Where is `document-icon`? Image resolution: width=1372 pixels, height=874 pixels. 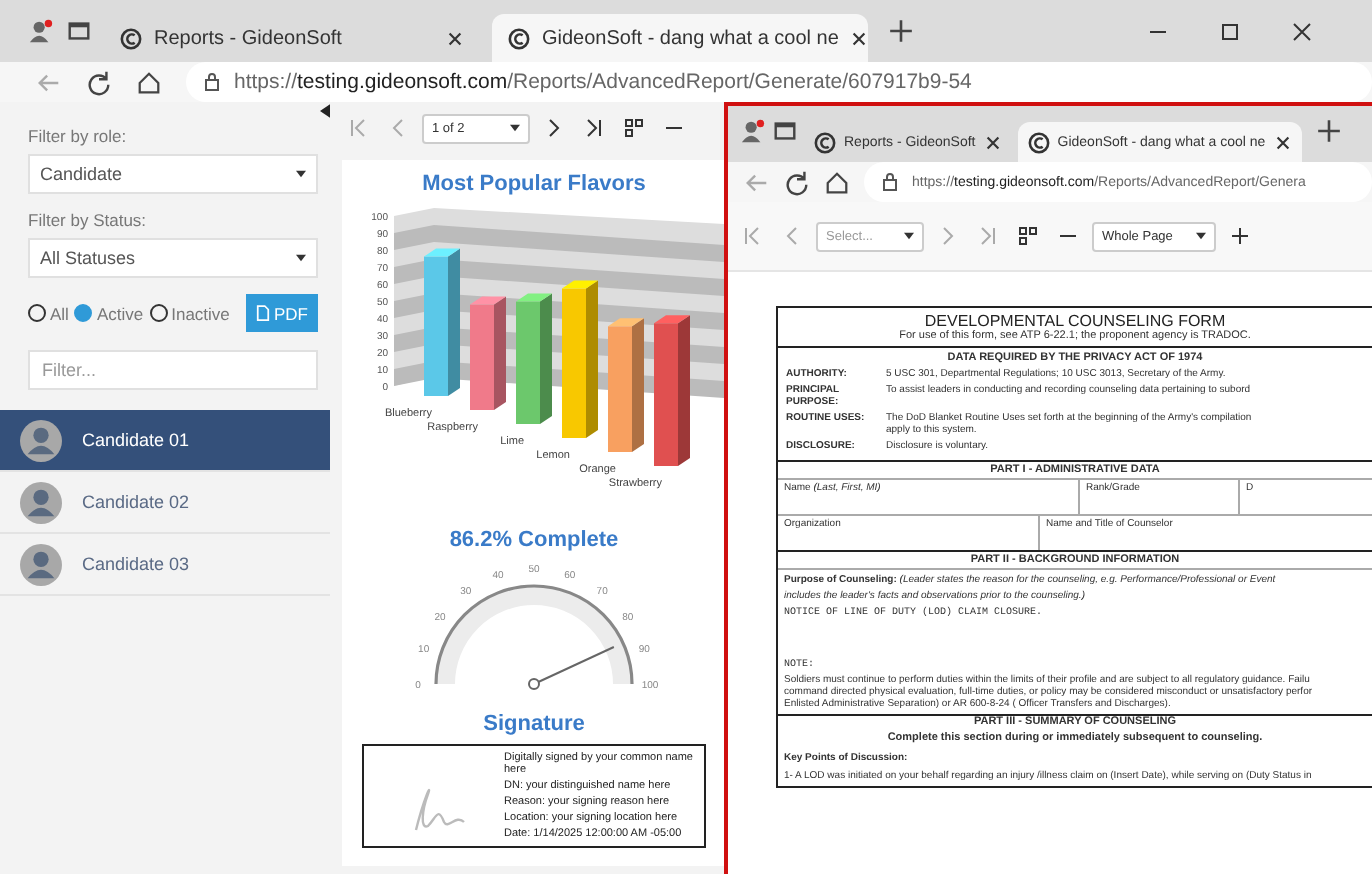 document-icon is located at coordinates (263, 313).